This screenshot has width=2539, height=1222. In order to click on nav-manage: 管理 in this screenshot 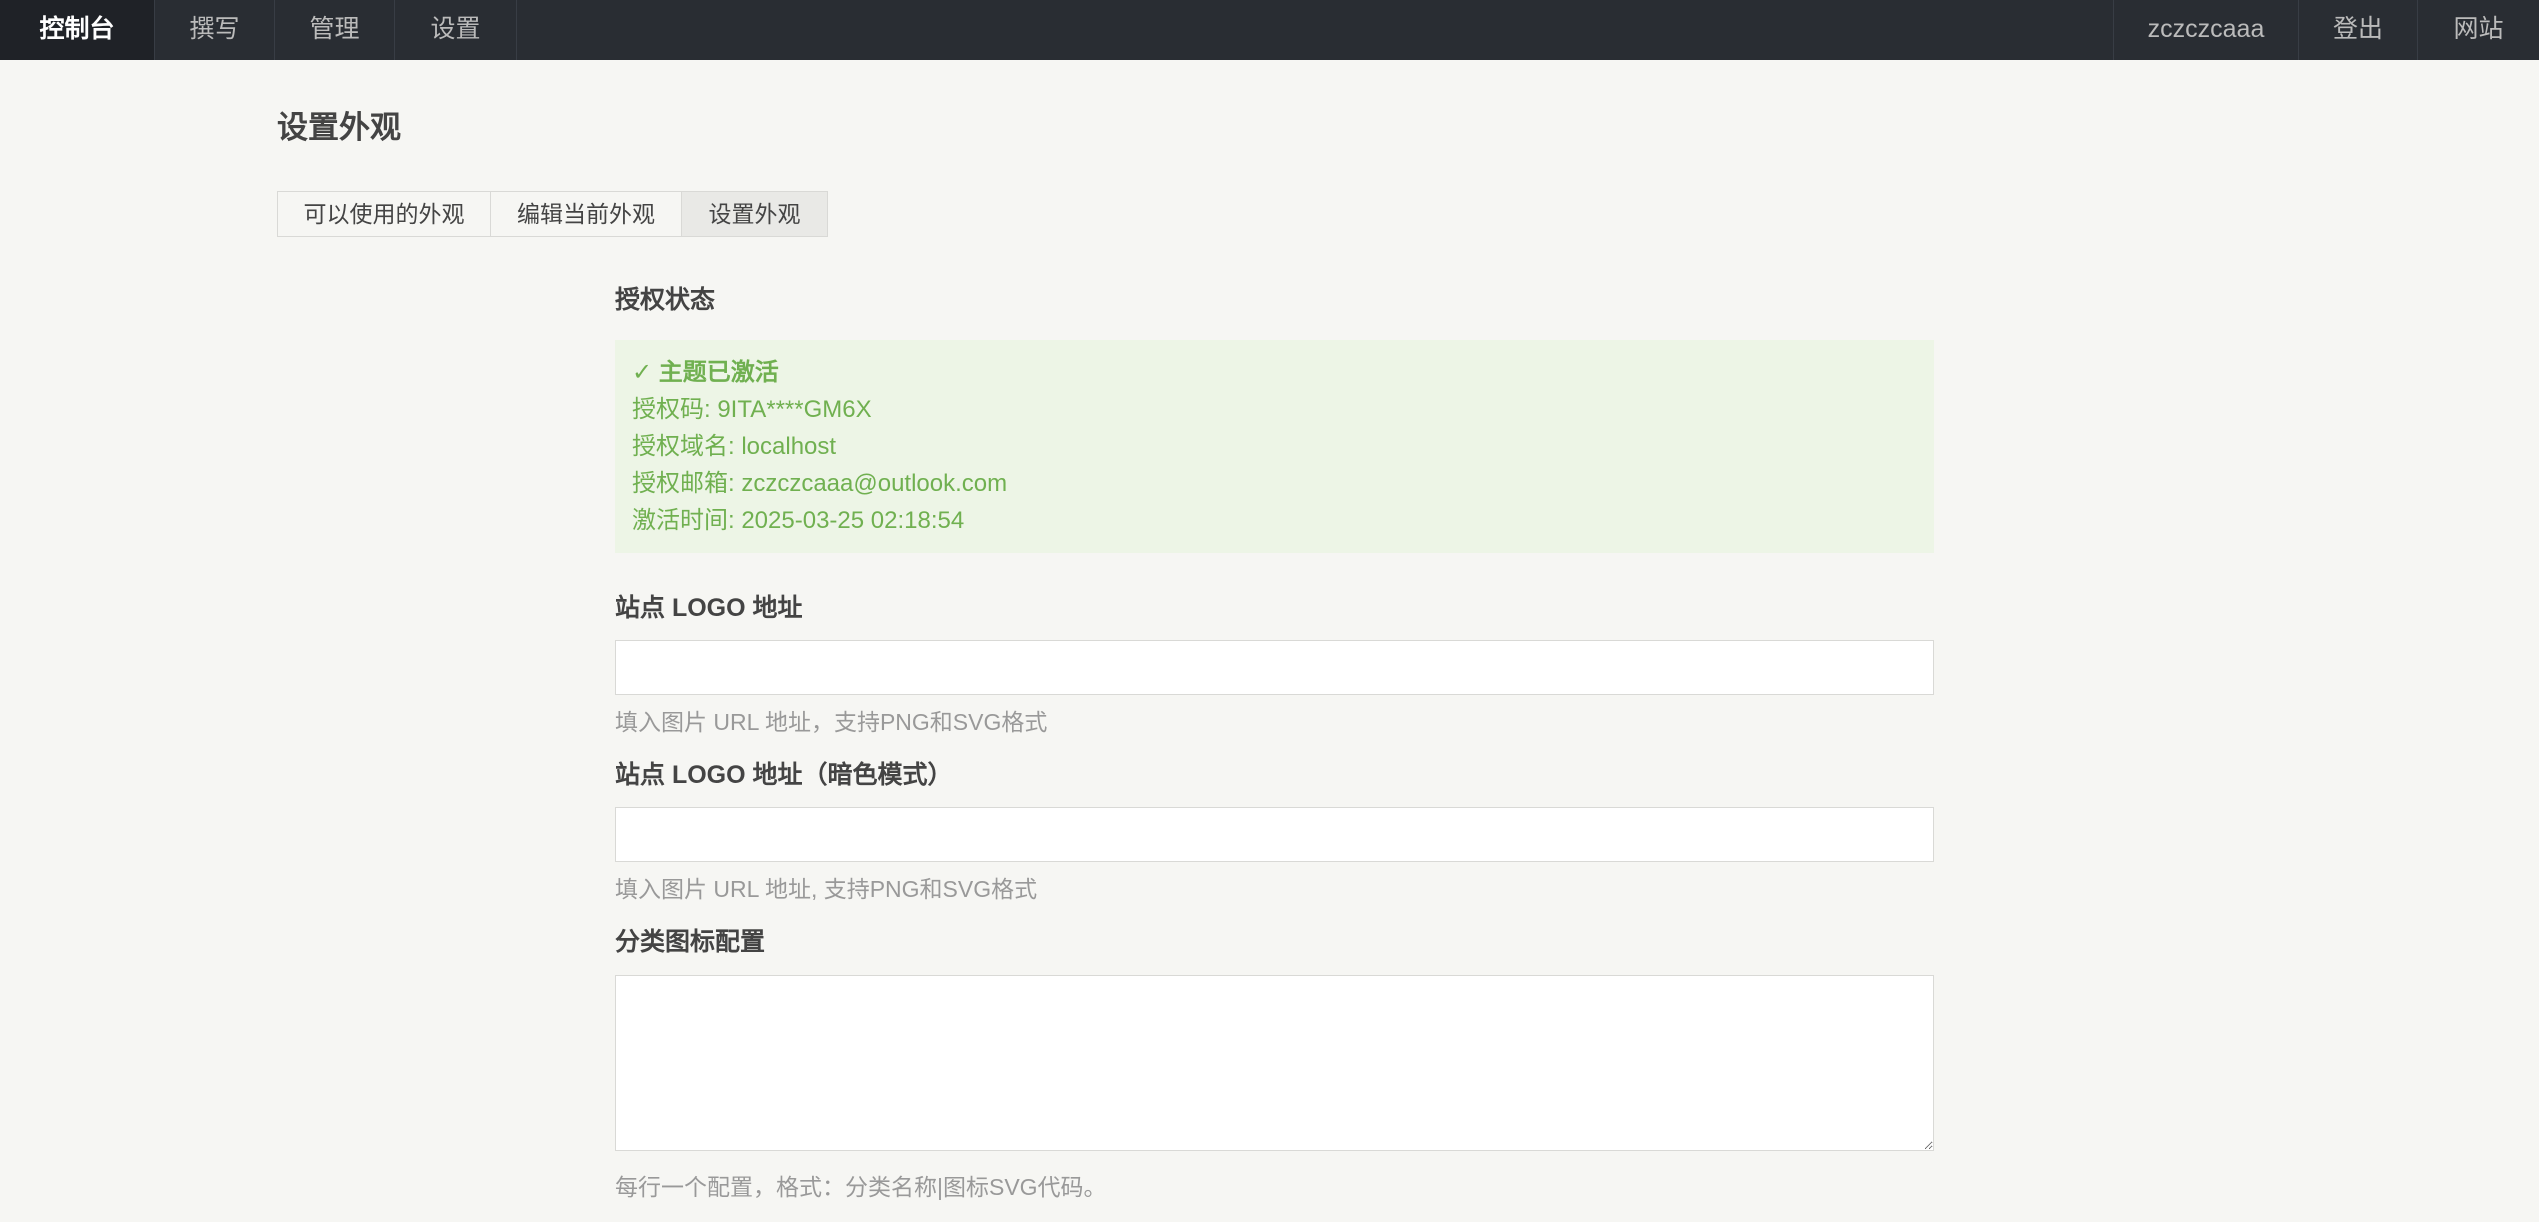, I will do `click(335, 30)`.